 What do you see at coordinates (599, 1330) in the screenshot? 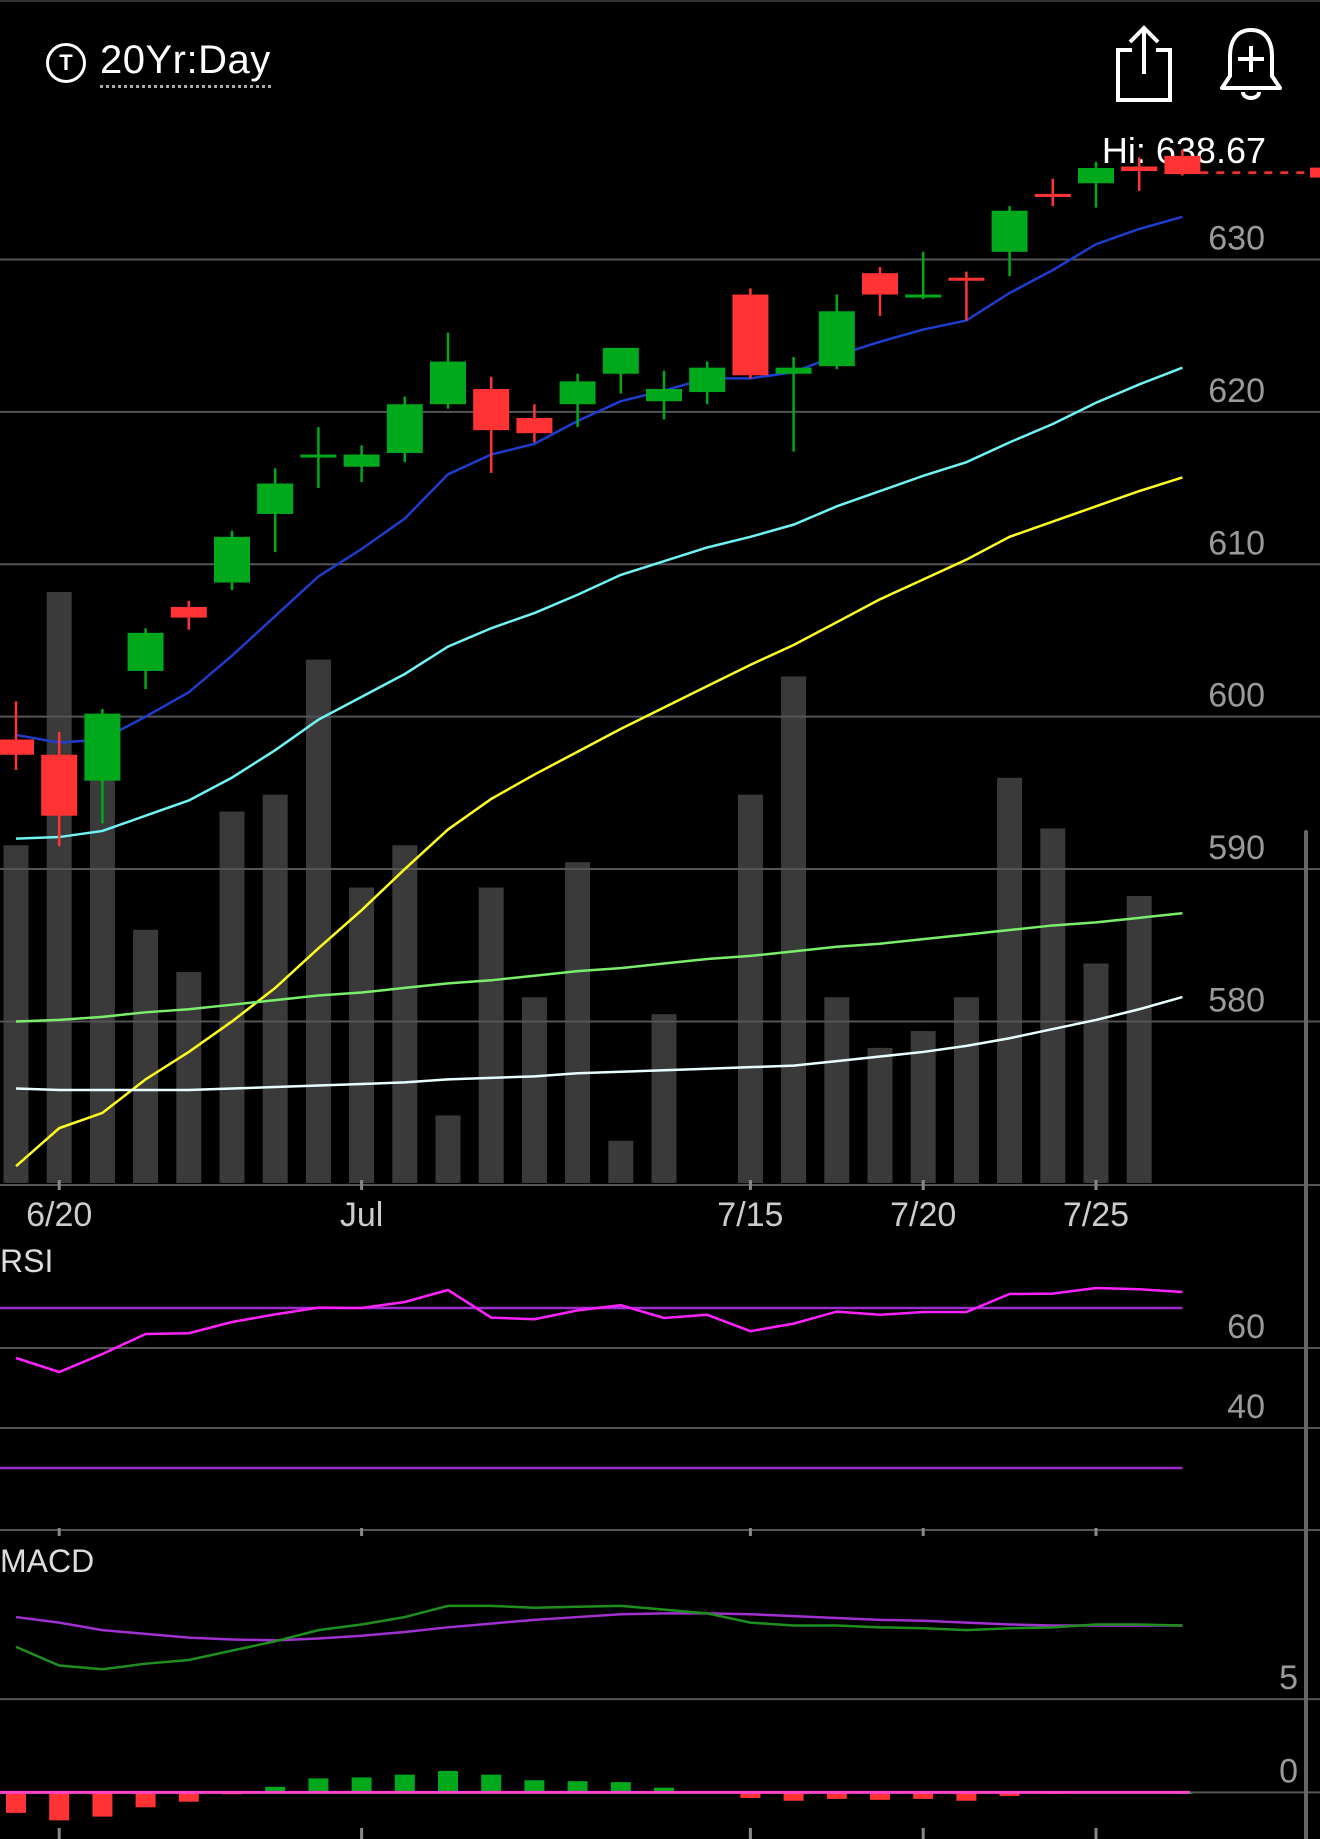
I see `rsi-line` at bounding box center [599, 1330].